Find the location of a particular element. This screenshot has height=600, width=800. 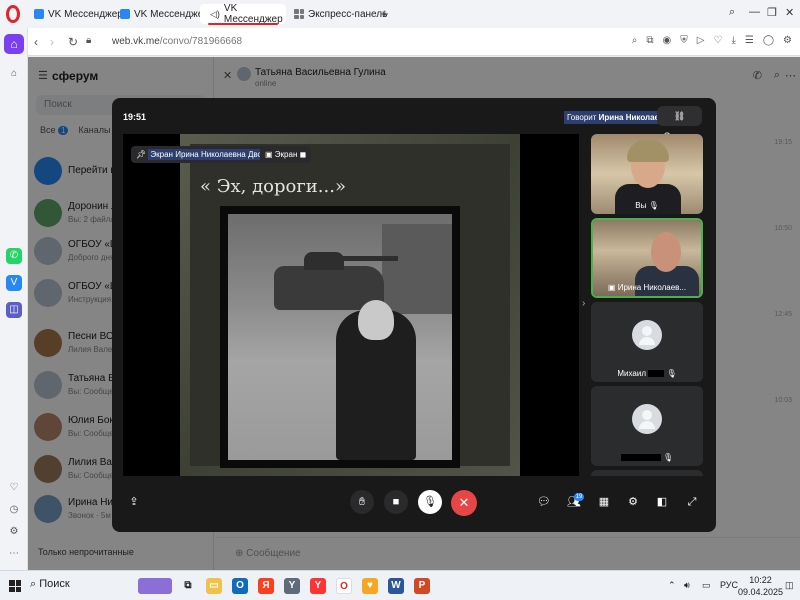

chat-icon: 💬︎ is located at coordinates (544, 502).